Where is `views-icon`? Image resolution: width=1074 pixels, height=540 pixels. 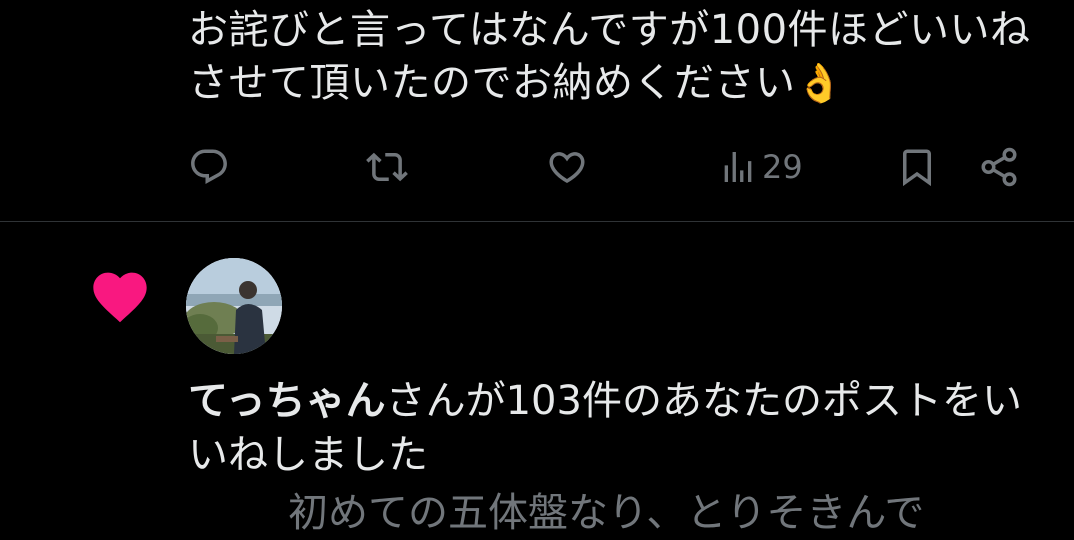
views-icon is located at coordinates (738, 167).